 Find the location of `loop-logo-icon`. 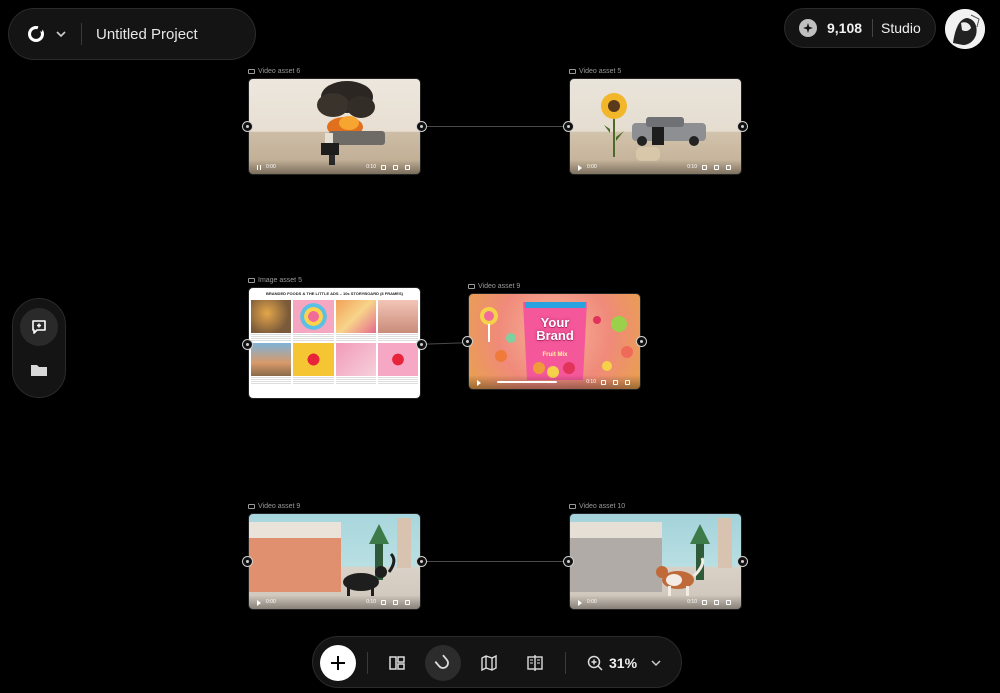

loop-logo-icon is located at coordinates (36, 34).